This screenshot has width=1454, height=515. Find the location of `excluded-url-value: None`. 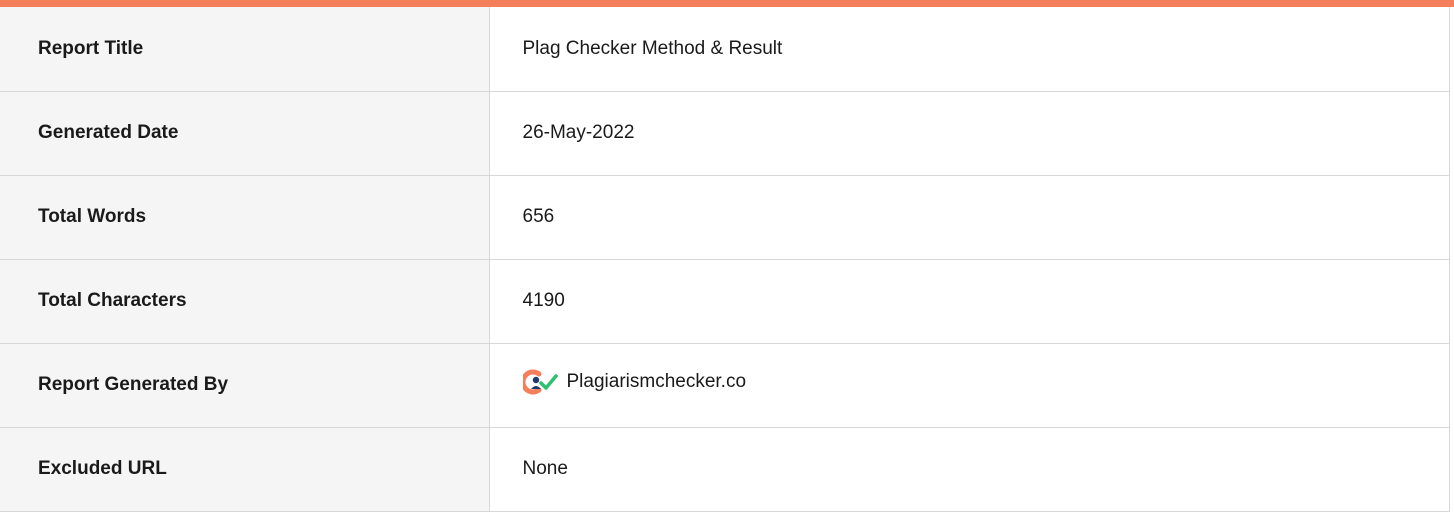

excluded-url-value: None is located at coordinates (969, 469).